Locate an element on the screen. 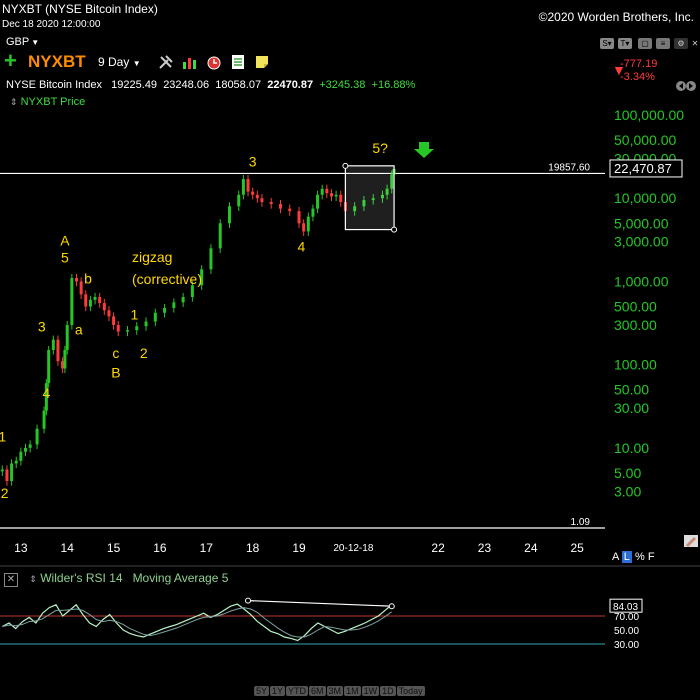 The width and height of the screenshot is (700, 700). scale-toggle: A L % F is located at coordinates (633, 557).